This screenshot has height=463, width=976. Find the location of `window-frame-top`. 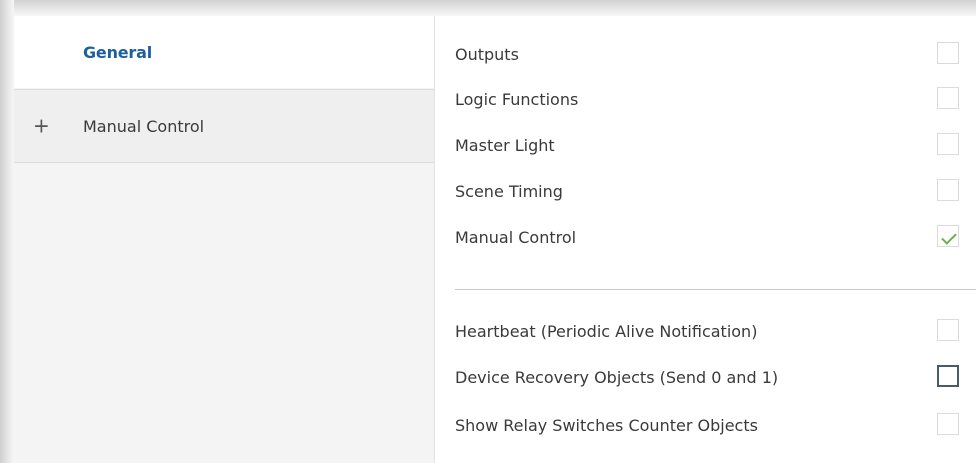

window-frame-top is located at coordinates (488, 8).